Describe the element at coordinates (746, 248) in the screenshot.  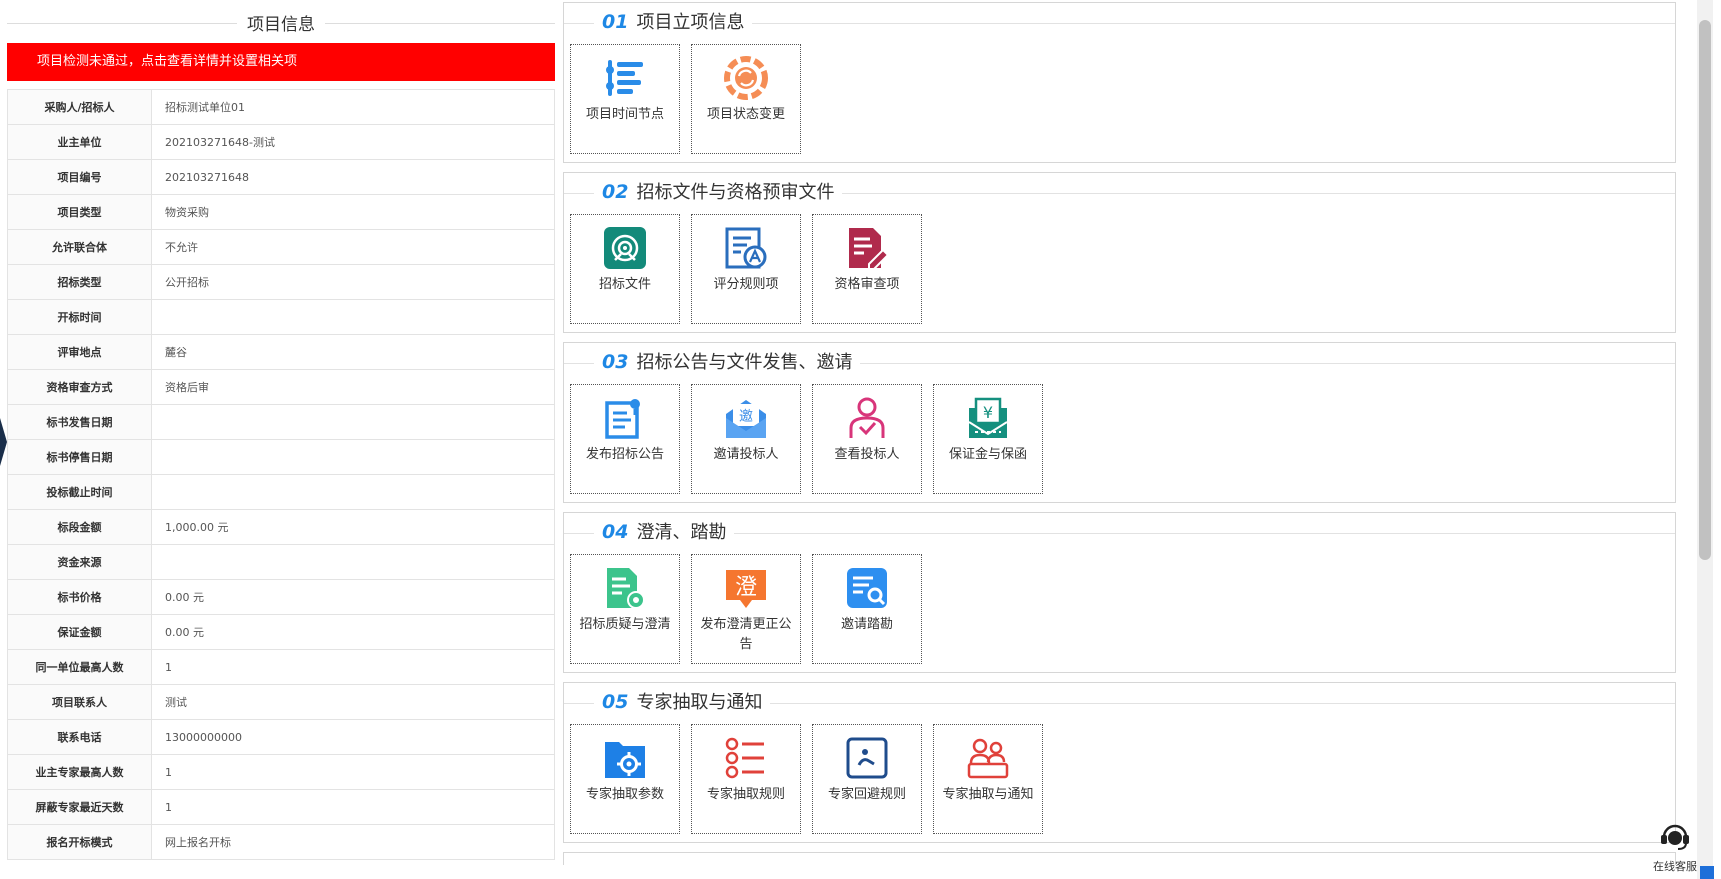
I see `scoring-rule-icon` at that location.